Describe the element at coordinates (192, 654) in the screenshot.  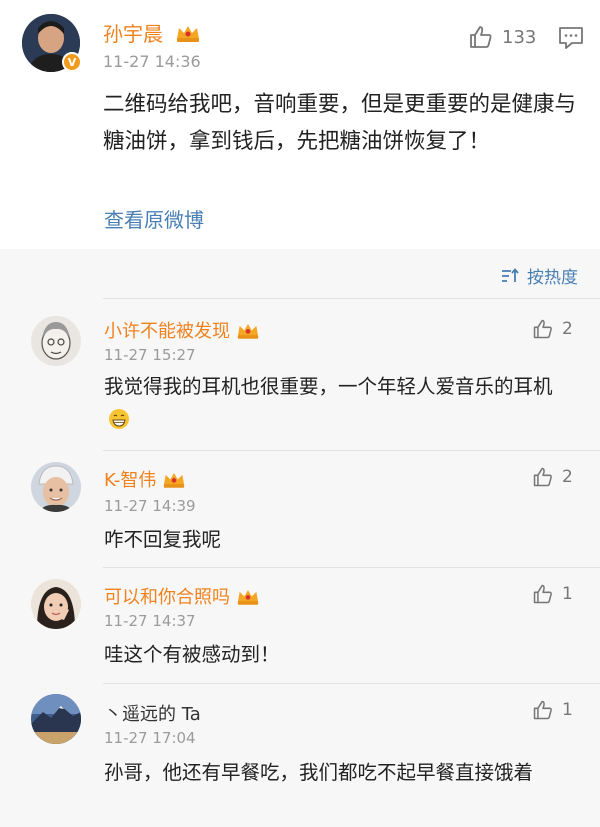
I see `comment-text: 哇这个有被感动到！` at that location.